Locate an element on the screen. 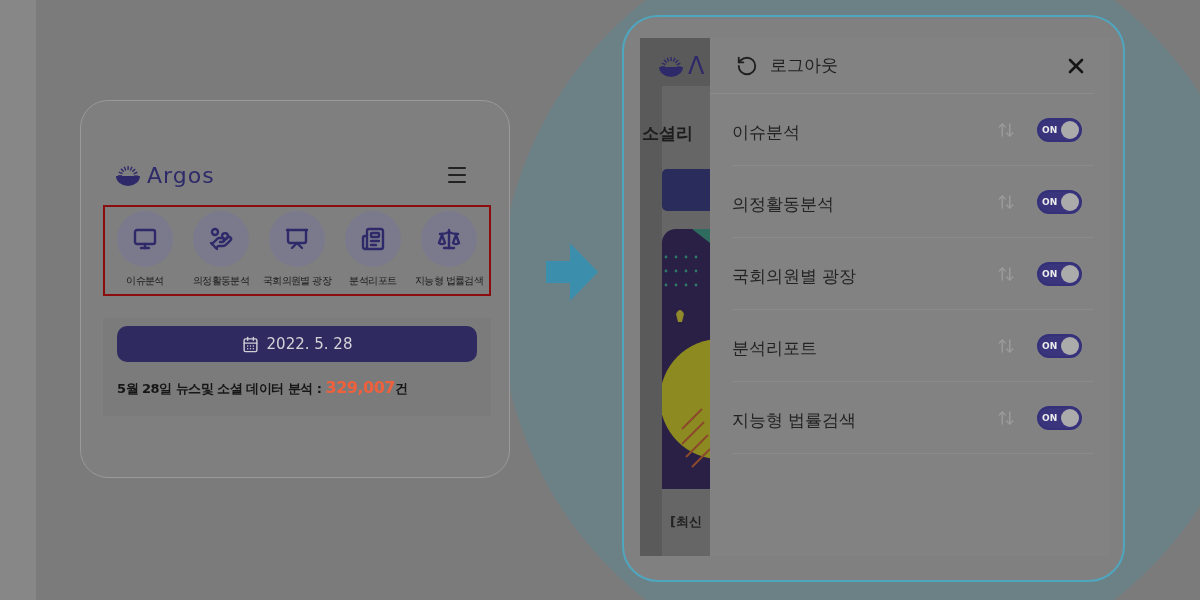 This screenshot has height=600, width=1200. board-icon is located at coordinates (297, 239).